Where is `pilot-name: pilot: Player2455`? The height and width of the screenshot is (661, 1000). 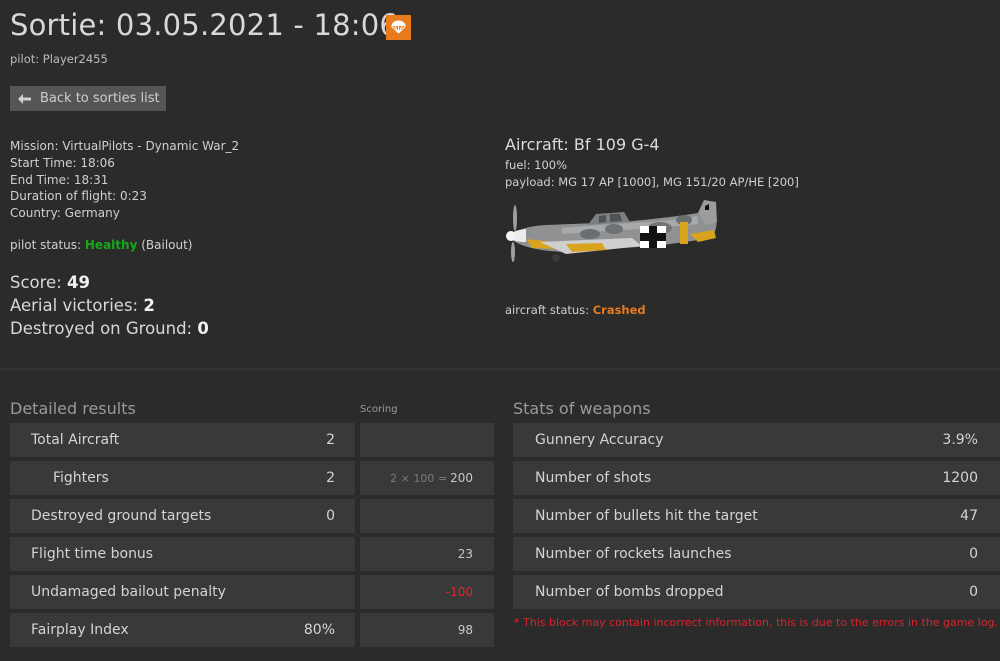
pilot-name: pilot: Player2455 is located at coordinates (59, 59).